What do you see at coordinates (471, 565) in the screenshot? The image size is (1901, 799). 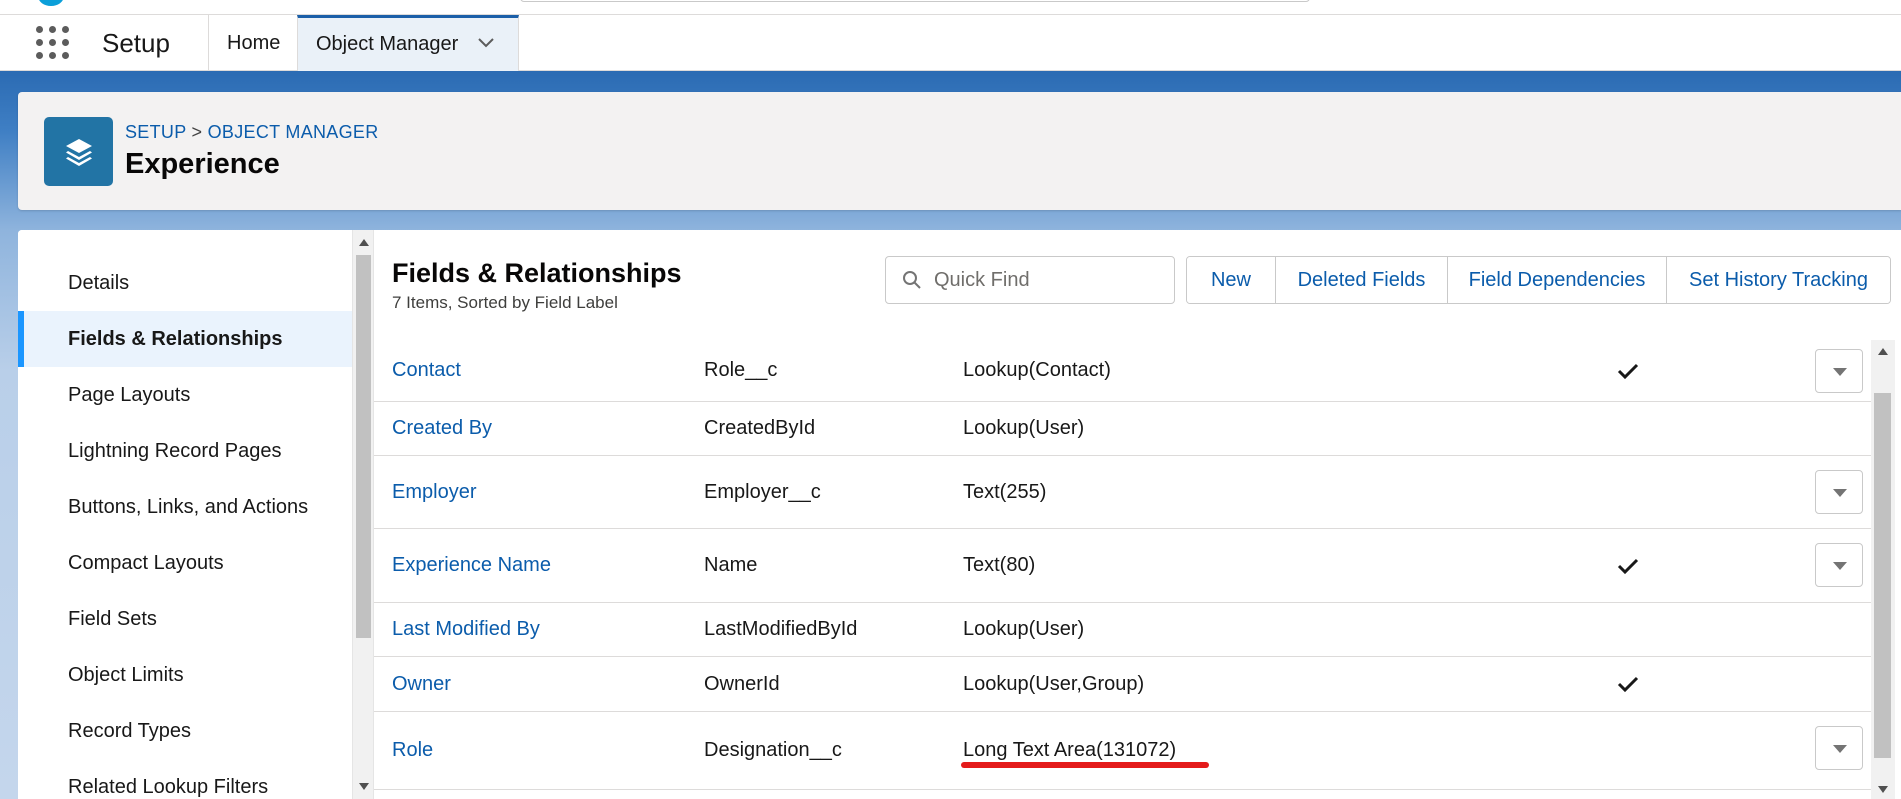 I see `field-label-link: Experience Name` at bounding box center [471, 565].